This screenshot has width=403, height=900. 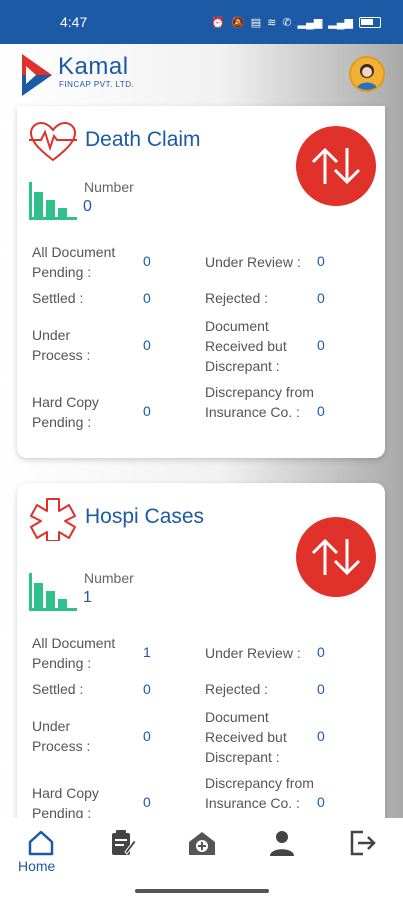 I want to click on row-value: 1, so click(x=147, y=652).